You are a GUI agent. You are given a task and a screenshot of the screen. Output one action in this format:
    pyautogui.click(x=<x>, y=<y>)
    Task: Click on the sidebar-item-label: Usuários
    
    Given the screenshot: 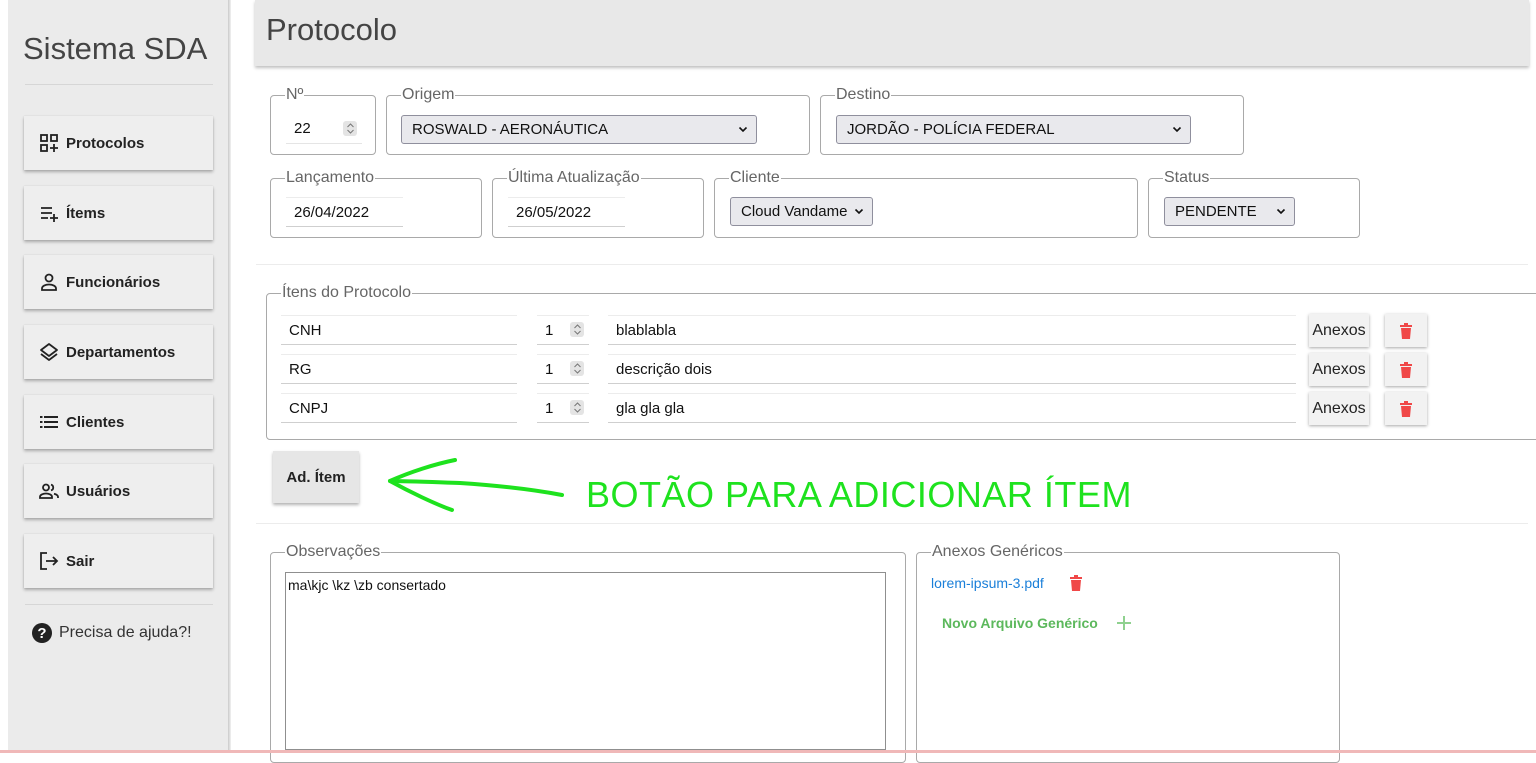 What is the action you would take?
    pyautogui.click(x=98, y=491)
    